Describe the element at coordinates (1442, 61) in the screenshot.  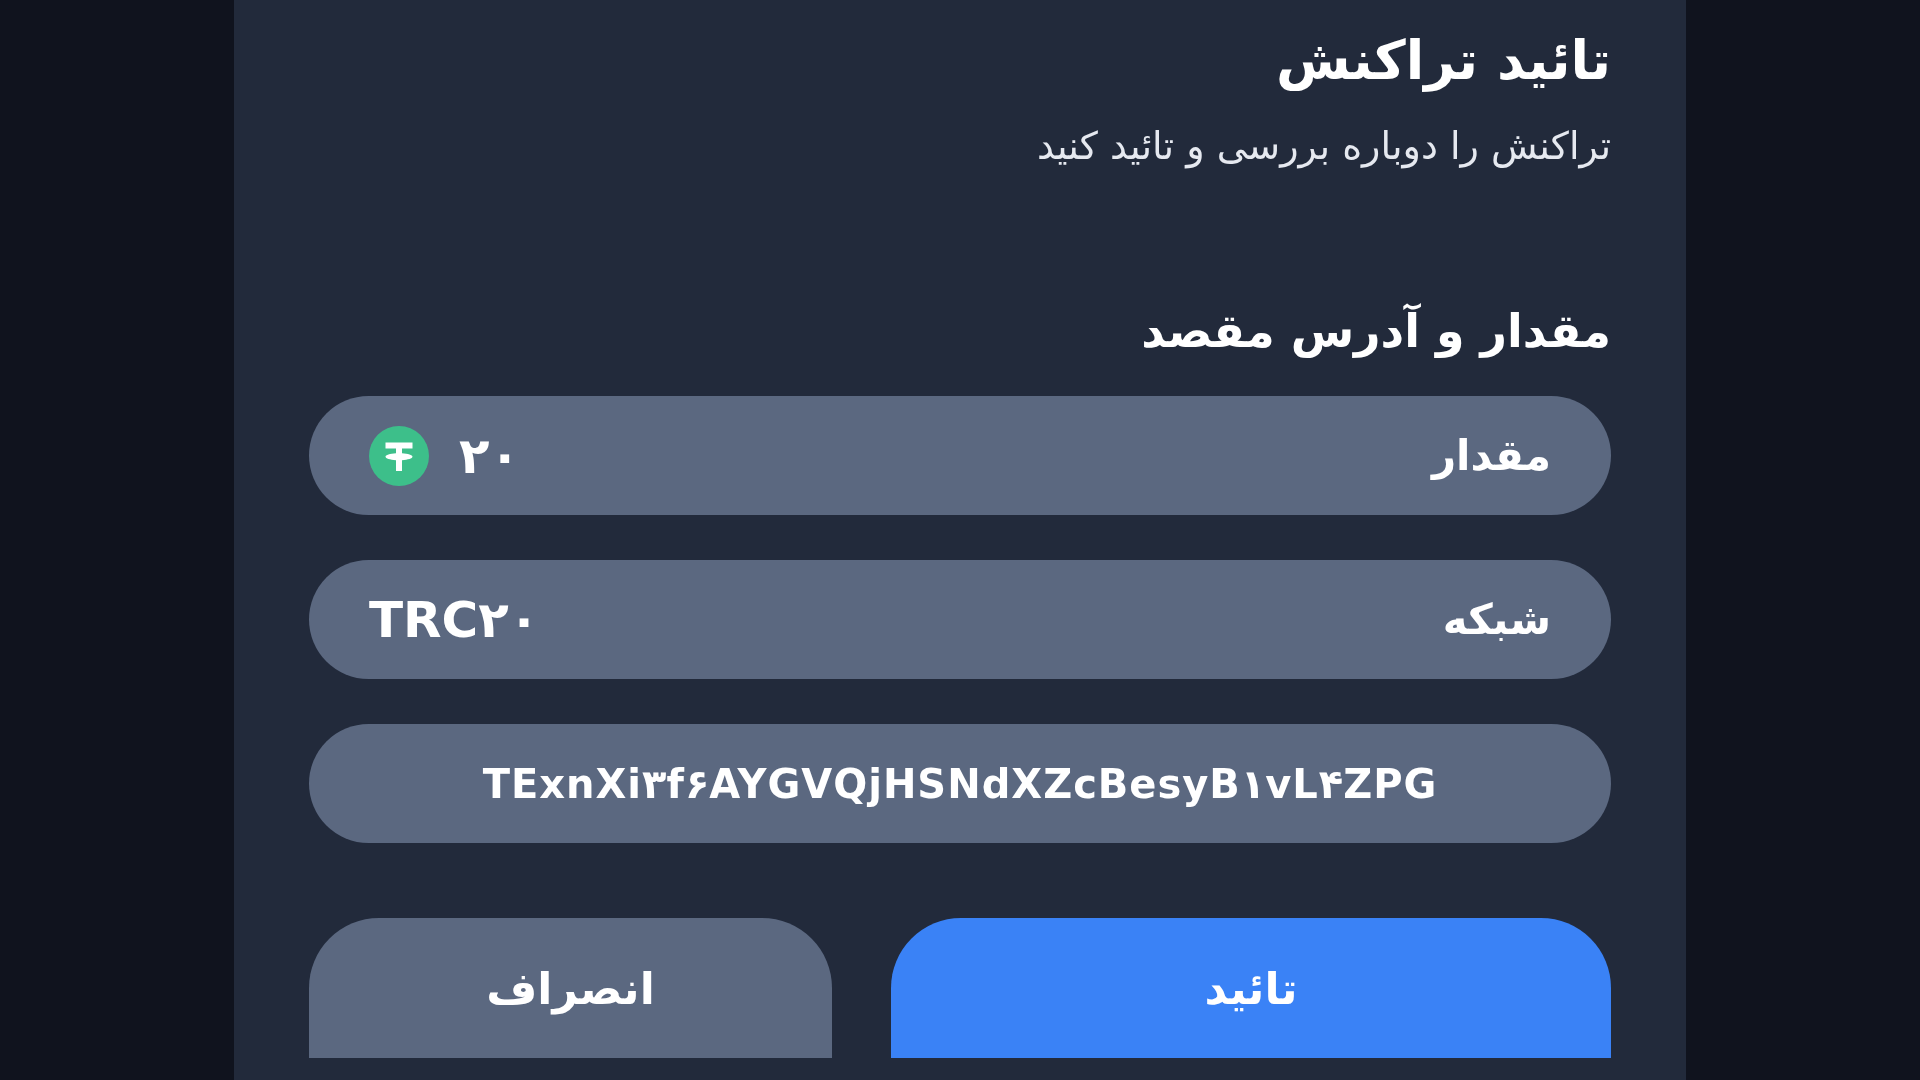
I see `dialog-title: تائید تراکنش` at that location.